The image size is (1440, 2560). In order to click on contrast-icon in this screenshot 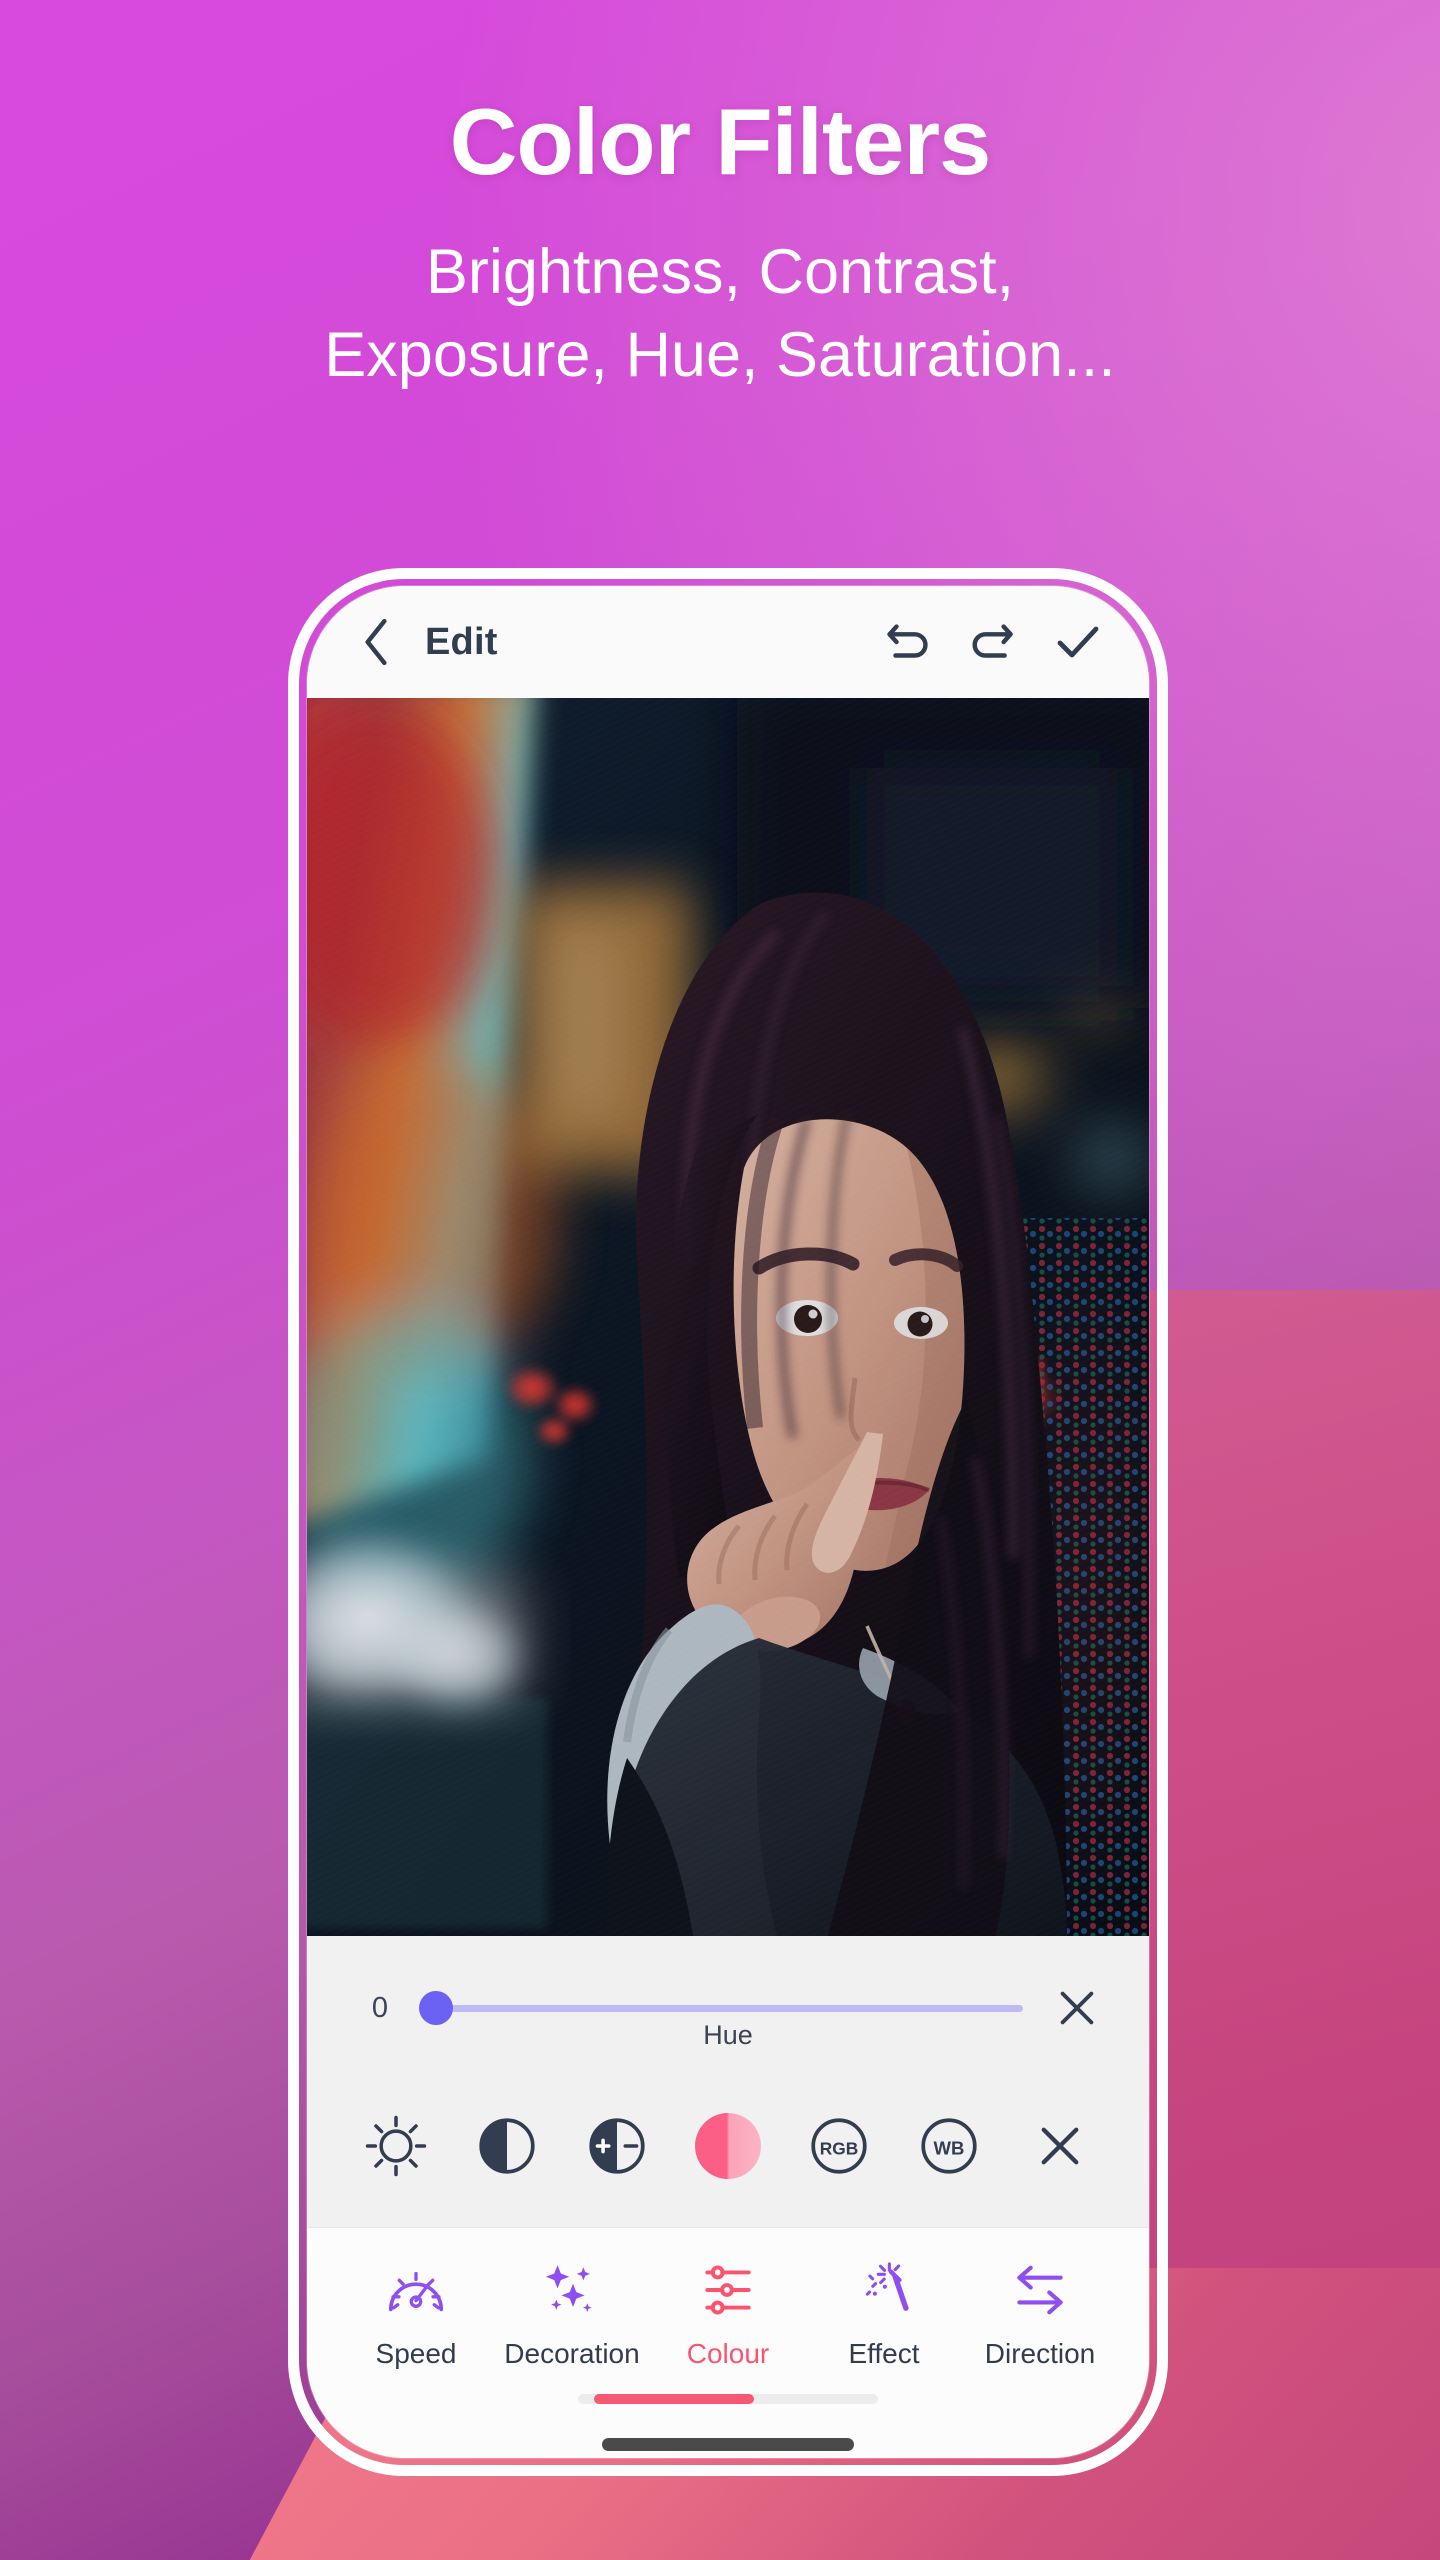, I will do `click(507, 2145)`.